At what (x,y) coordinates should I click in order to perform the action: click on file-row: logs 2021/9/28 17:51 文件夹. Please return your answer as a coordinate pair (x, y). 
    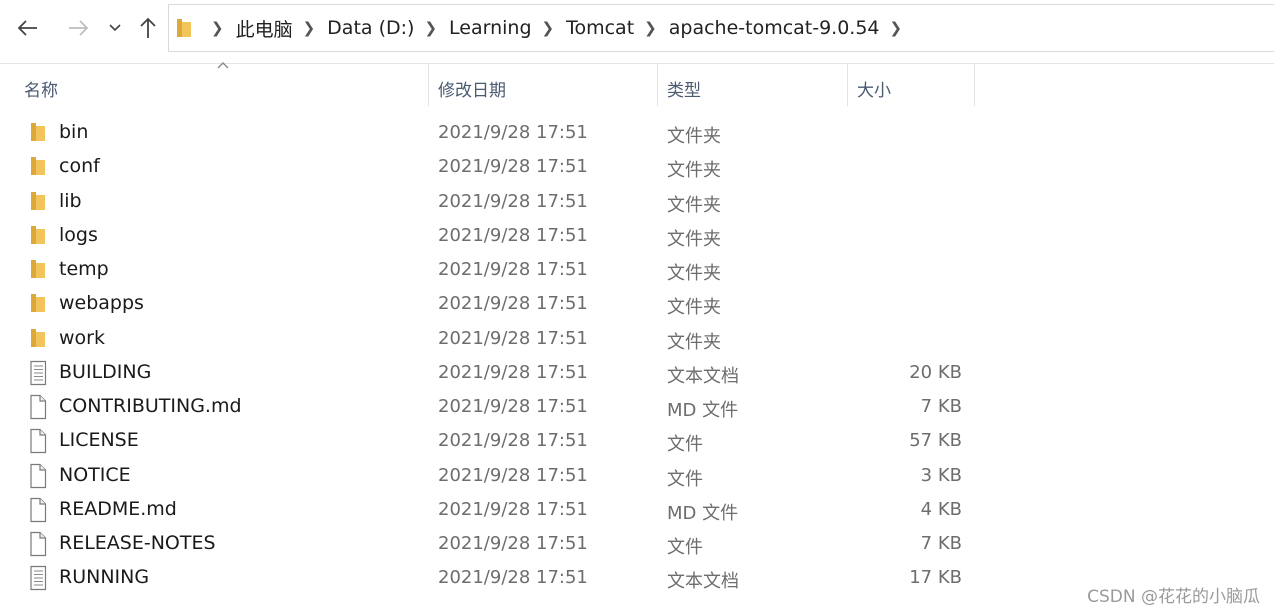
    Looking at the image, I should click on (490, 236).